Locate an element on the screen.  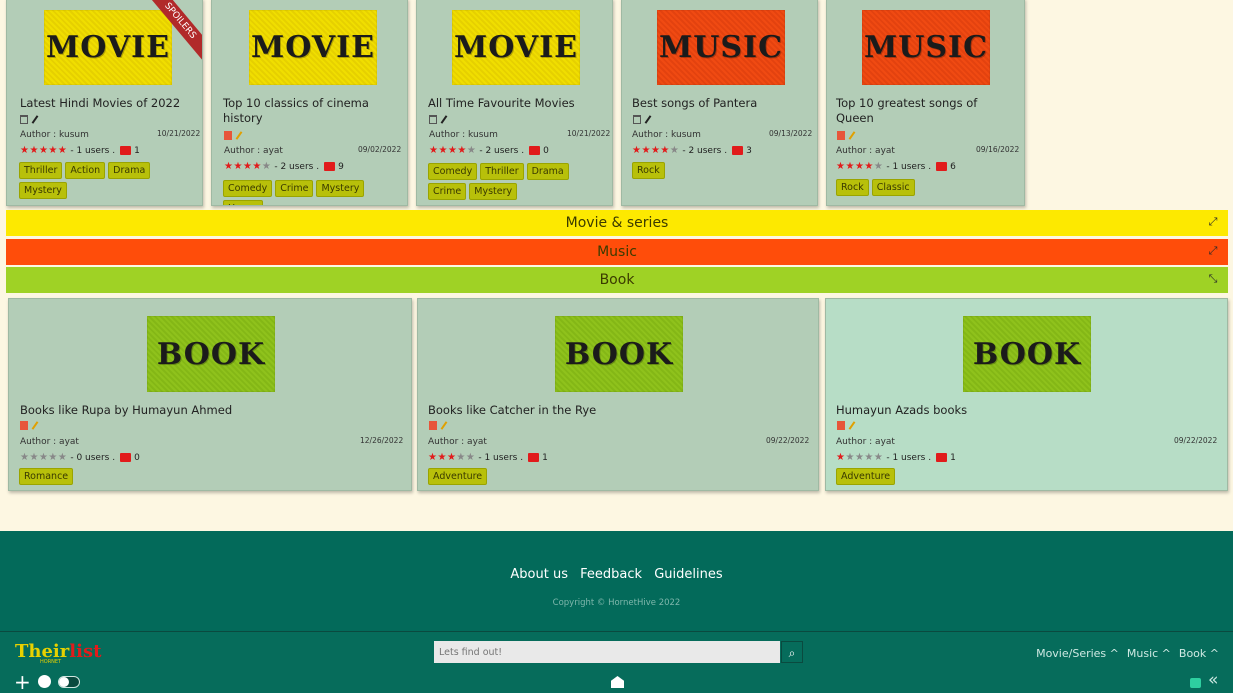
genre-tag: Crime is located at coordinates (447, 191).